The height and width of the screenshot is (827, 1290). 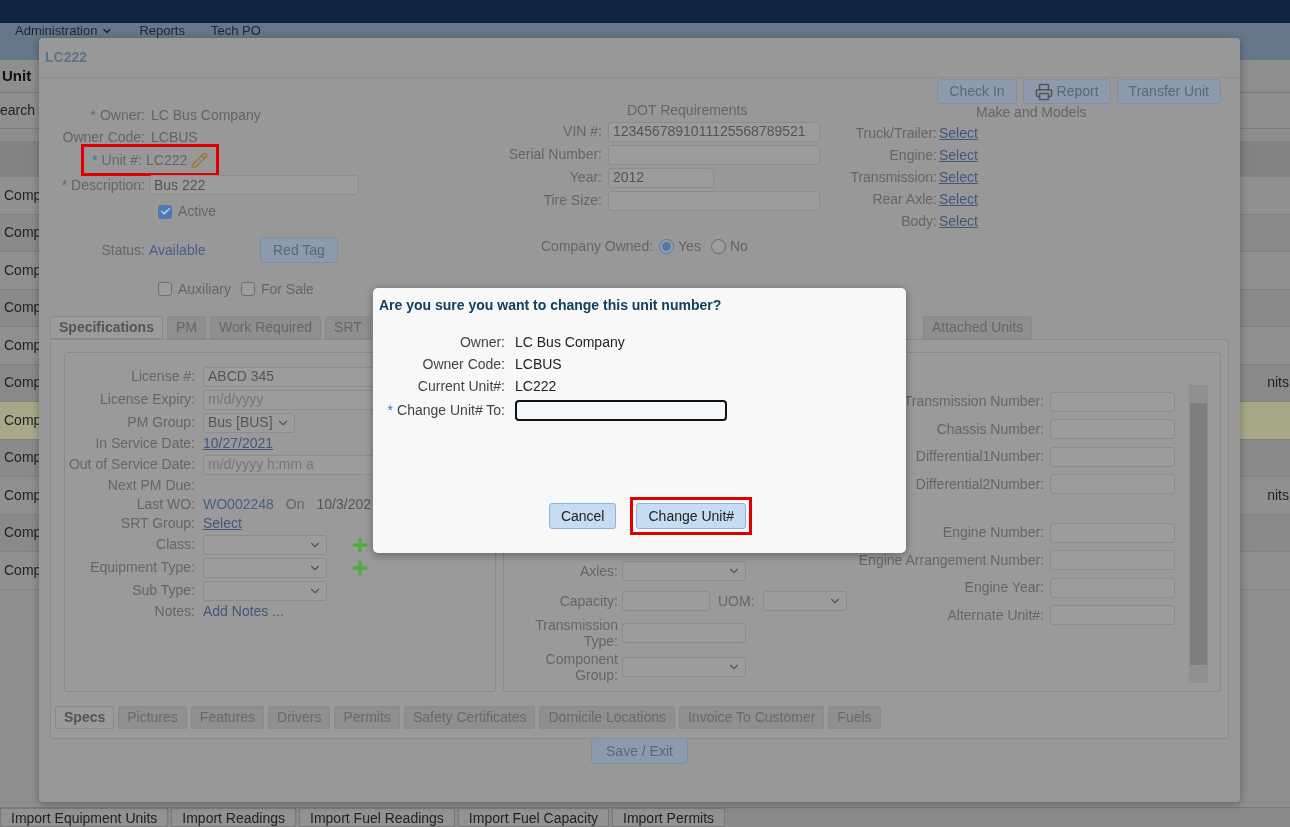 What do you see at coordinates (621, 410) in the screenshot?
I see `unit-number-input` at bounding box center [621, 410].